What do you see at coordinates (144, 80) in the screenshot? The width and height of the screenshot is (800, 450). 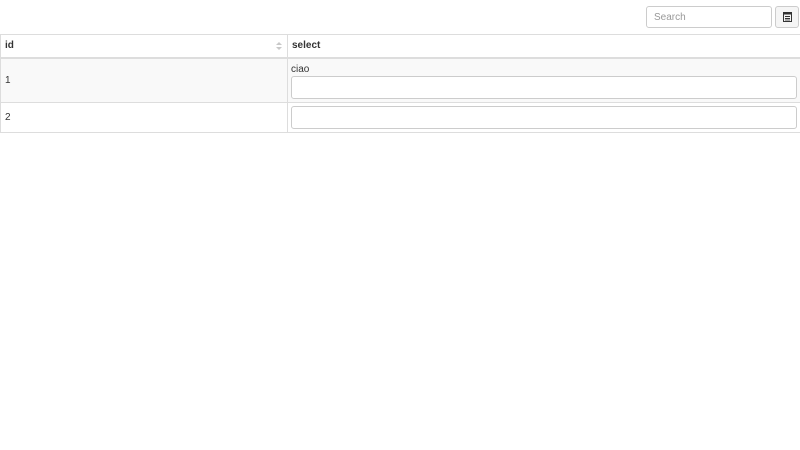 I see `cell-id: 1` at bounding box center [144, 80].